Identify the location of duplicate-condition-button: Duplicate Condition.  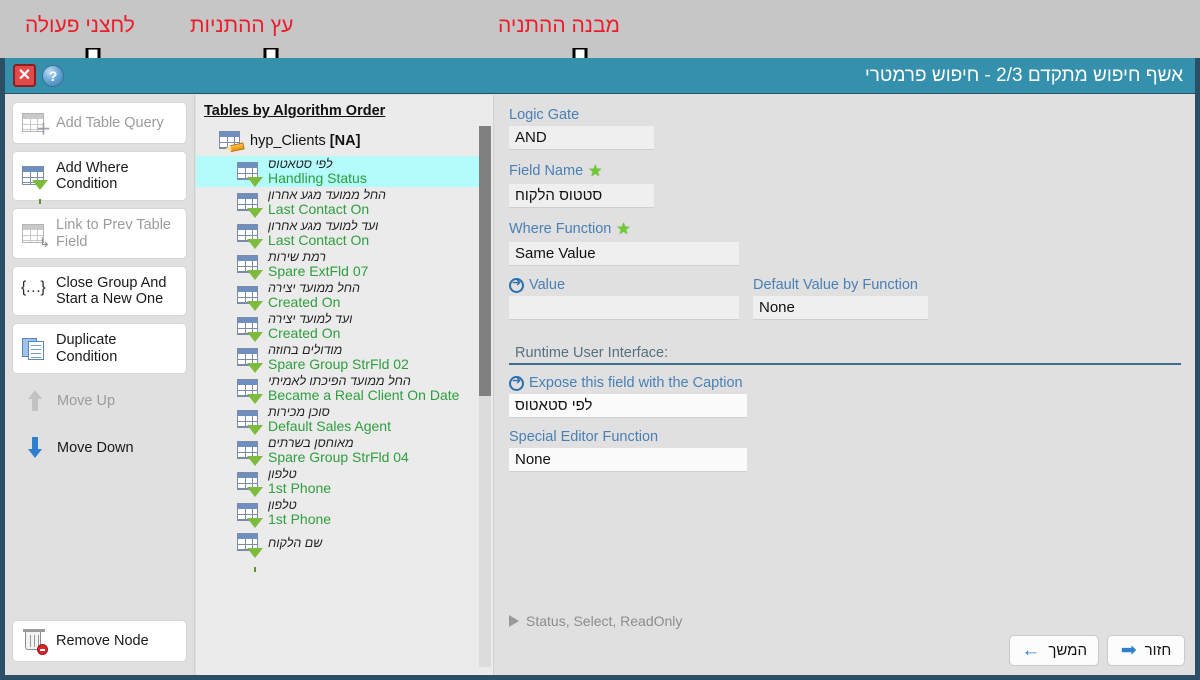
(99, 348).